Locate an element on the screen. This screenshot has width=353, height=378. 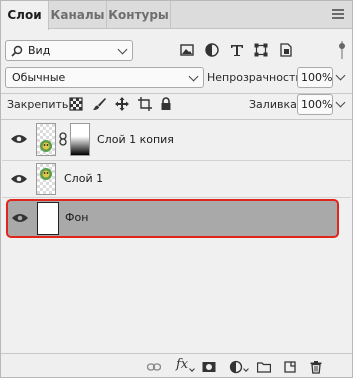
opacity-value: 100% is located at coordinates (317, 77).